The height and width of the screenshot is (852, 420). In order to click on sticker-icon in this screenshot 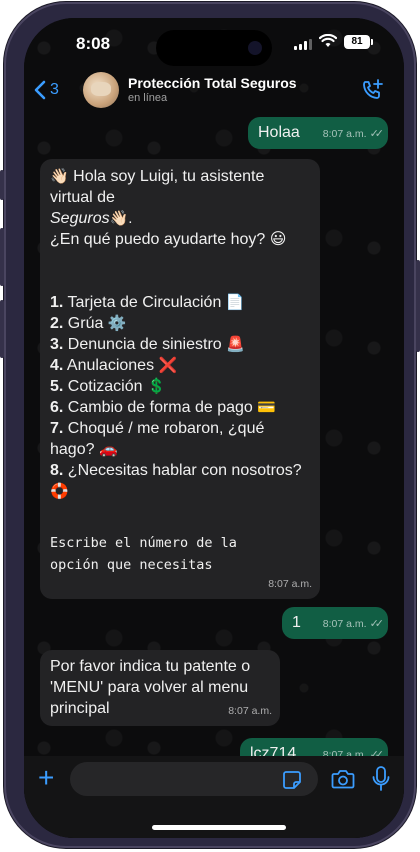, I will do `click(292, 782)`.